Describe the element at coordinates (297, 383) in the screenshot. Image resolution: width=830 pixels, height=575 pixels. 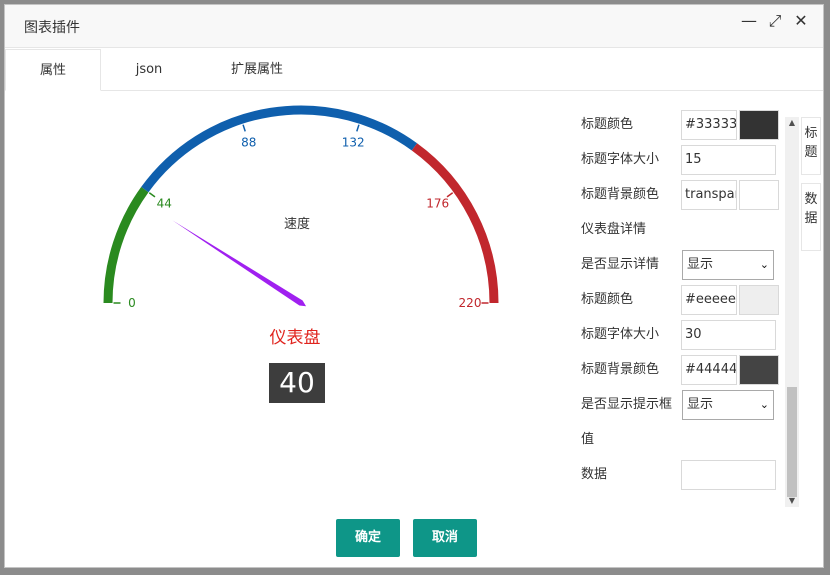
I see `gauge-value-display: 40` at that location.